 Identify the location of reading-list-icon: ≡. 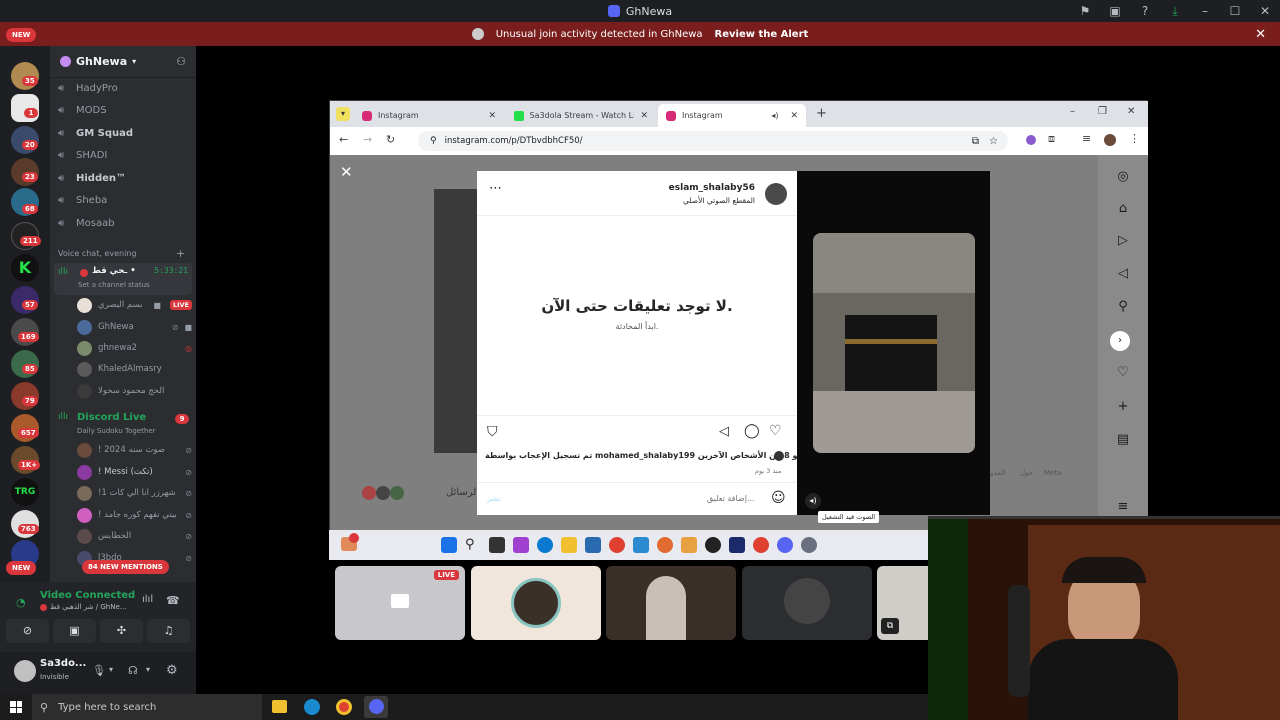
(1086, 138).